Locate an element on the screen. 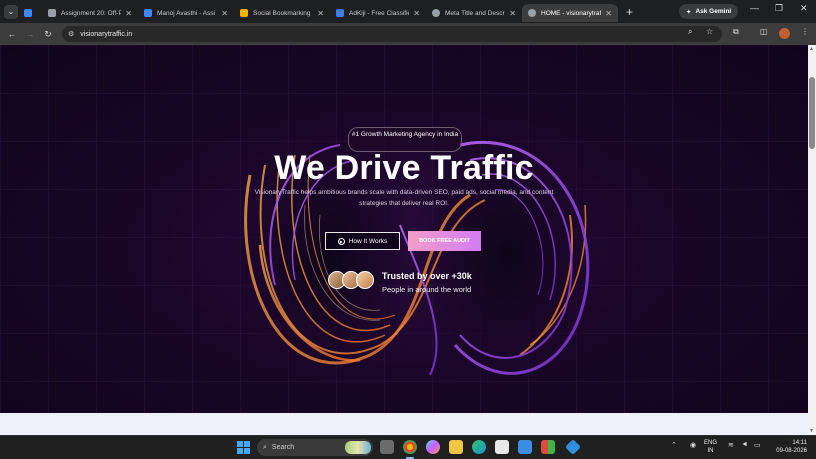 The height and width of the screenshot is (459, 816). clock-time: 14:11 is located at coordinates (799, 443).